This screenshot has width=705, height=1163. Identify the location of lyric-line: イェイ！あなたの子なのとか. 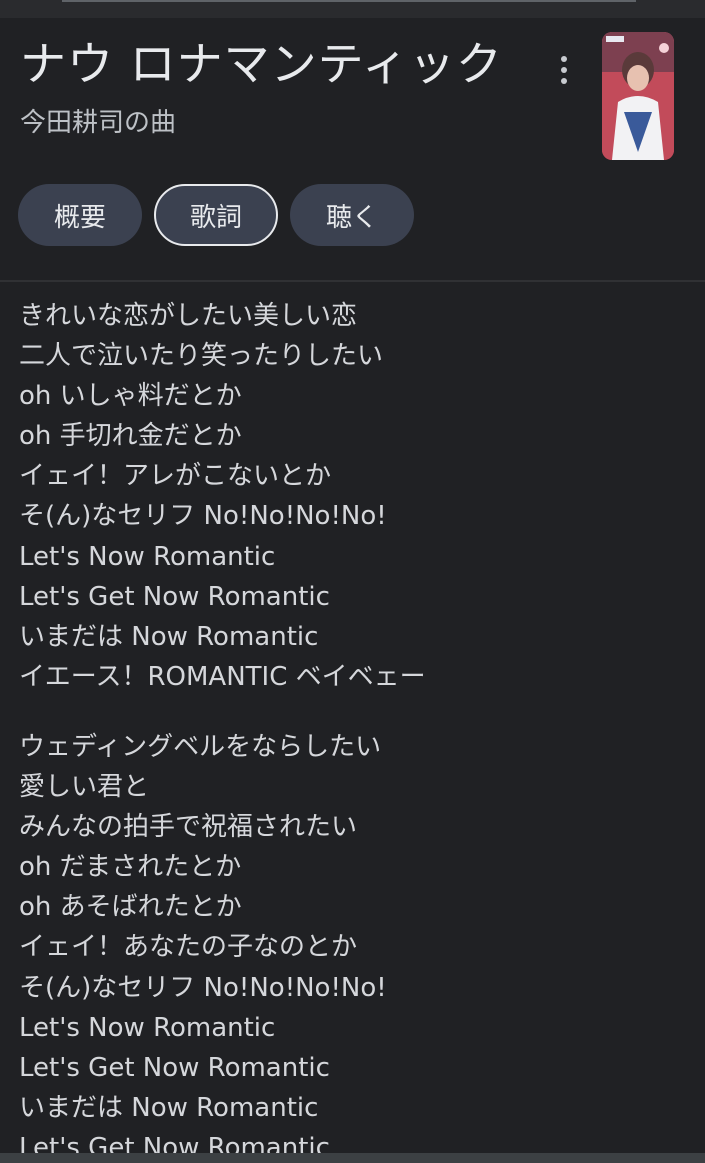
(188, 947).